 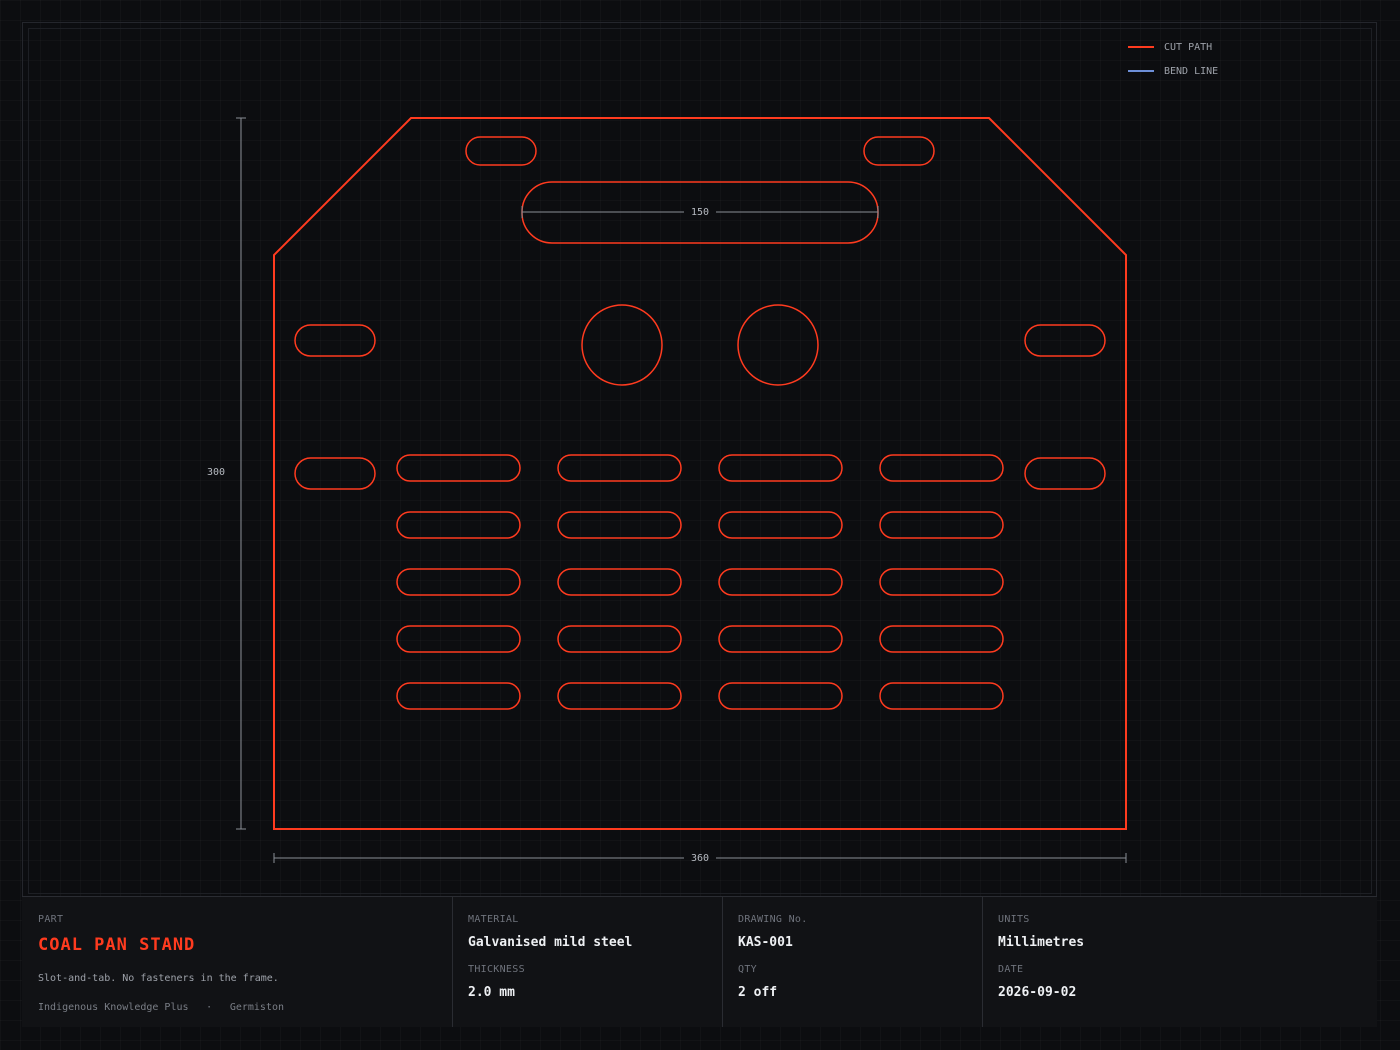 What do you see at coordinates (780, 696) in the screenshot?
I see `vent-slot-r5-c3` at bounding box center [780, 696].